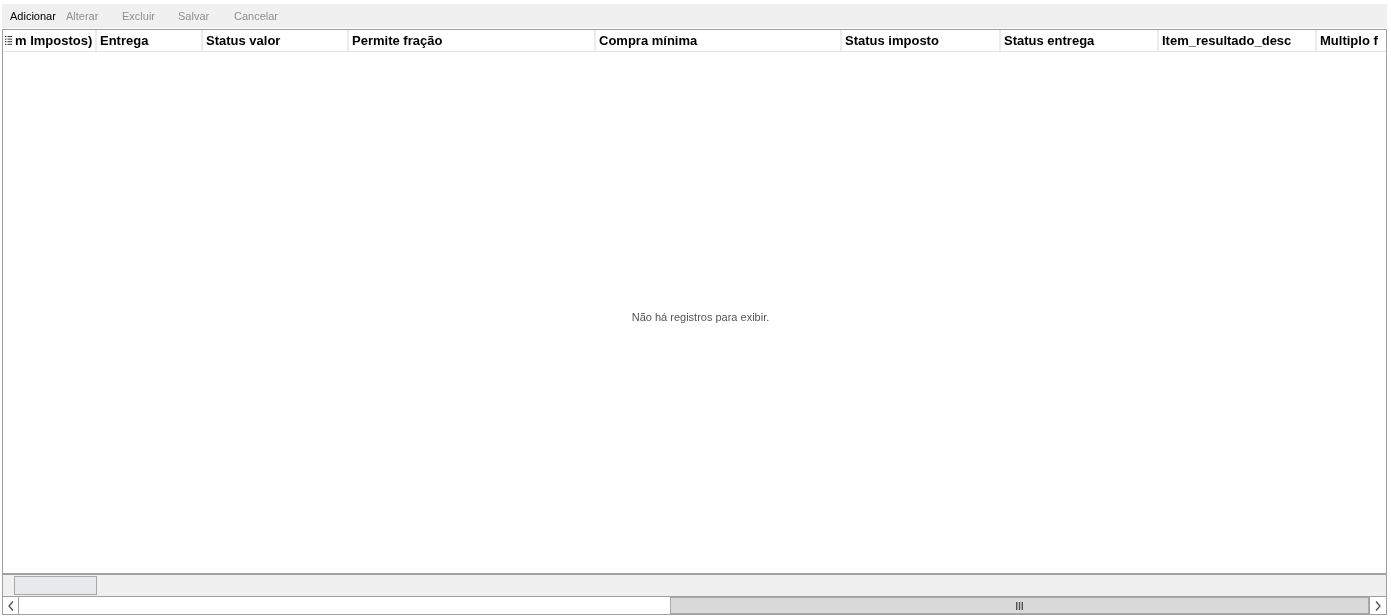  Describe the element at coordinates (8, 40) in the screenshot. I see `list-icon` at that location.